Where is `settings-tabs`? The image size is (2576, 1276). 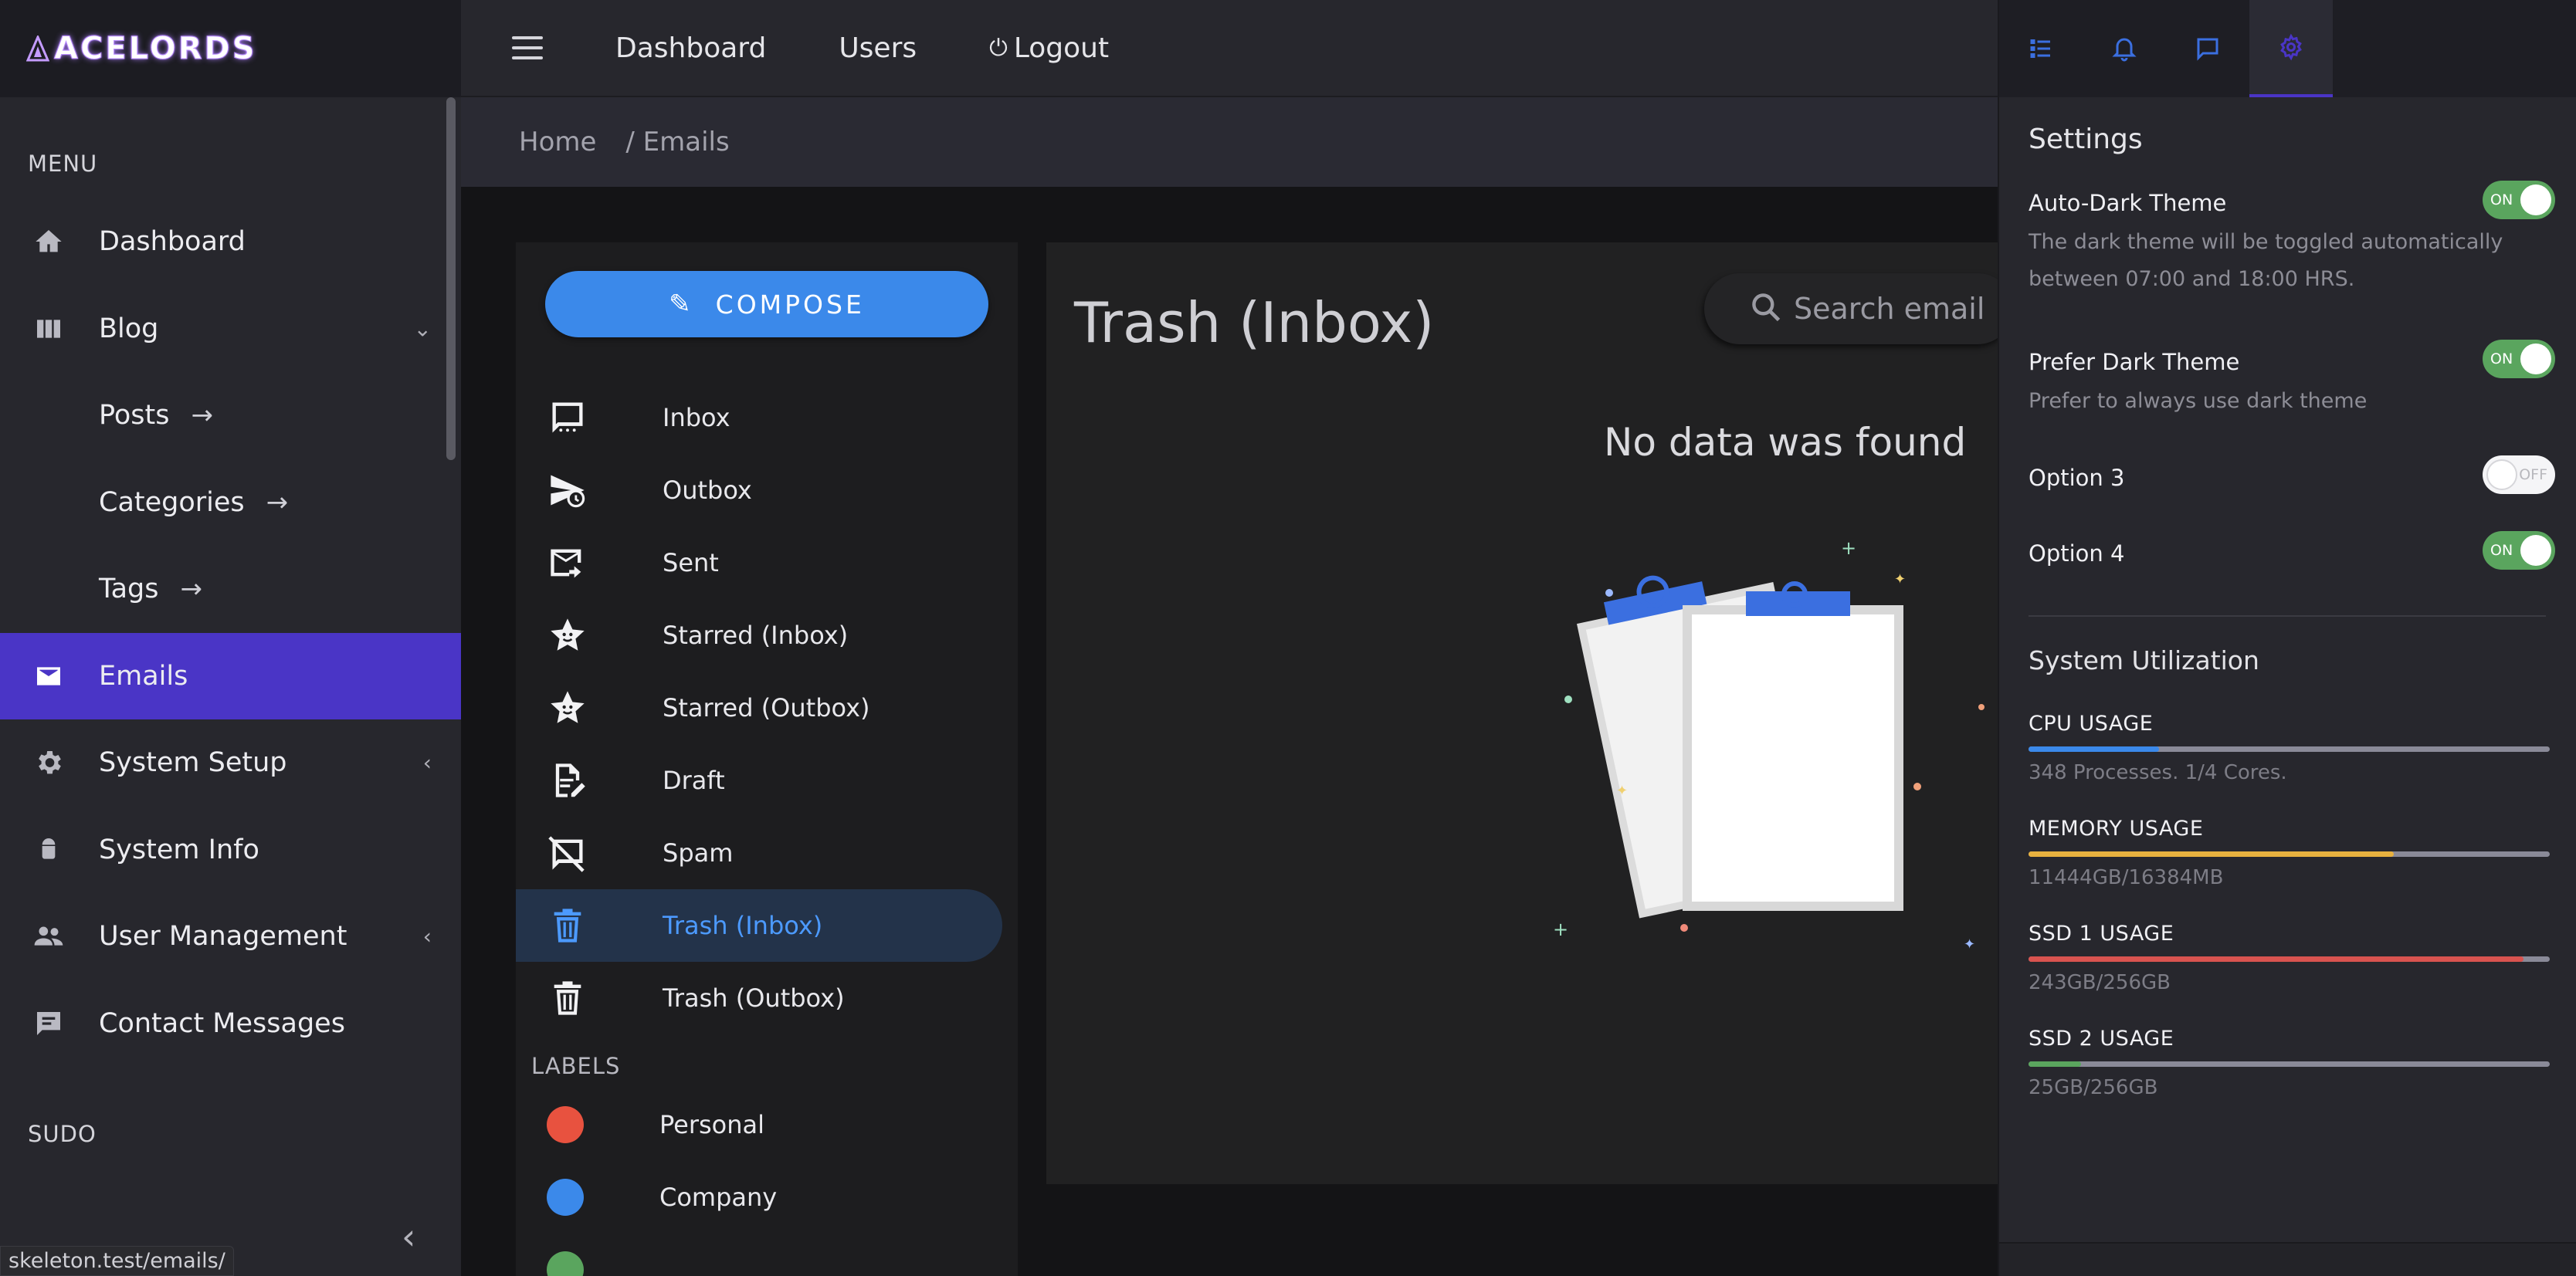
settings-tabs is located at coordinates (2287, 48).